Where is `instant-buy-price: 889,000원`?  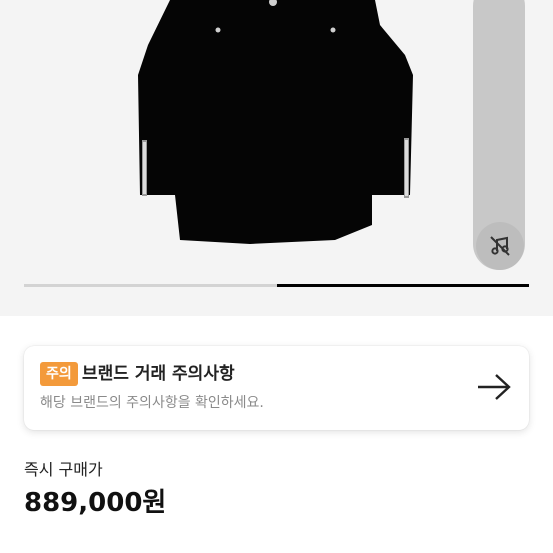
instant-buy-price: 889,000원 is located at coordinates (95, 503).